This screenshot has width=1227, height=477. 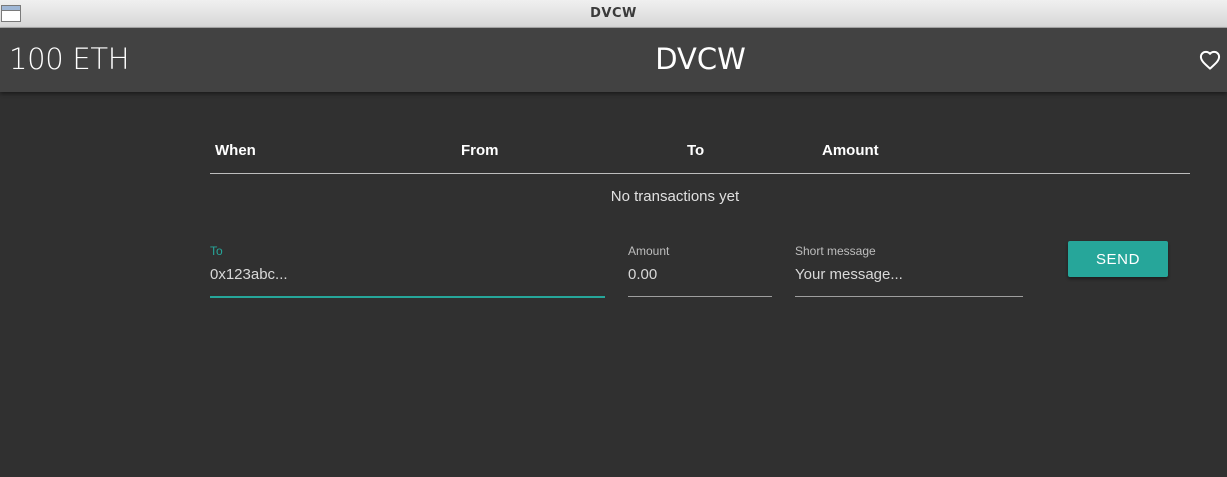 I want to click on window-titlebar: DVCW, so click(x=613, y=14).